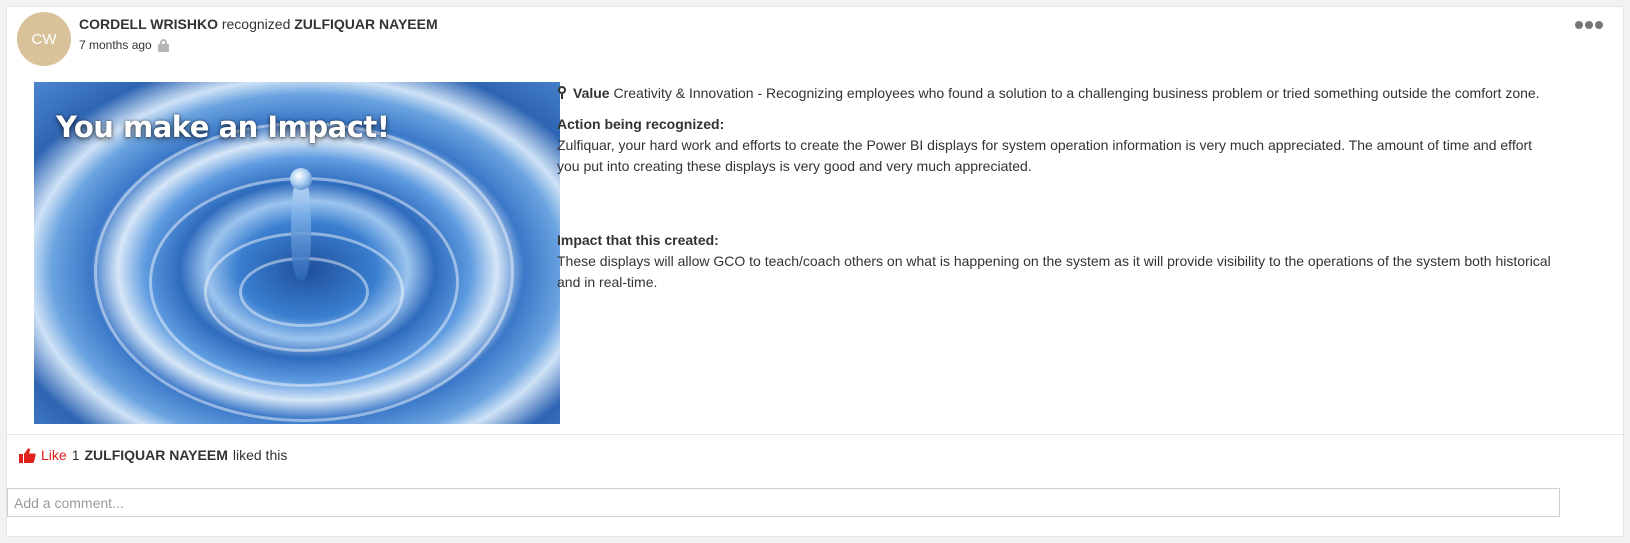 This screenshot has height=543, width=1630. Describe the element at coordinates (638, 240) in the screenshot. I see `impact-label: Impact that this created:` at that location.